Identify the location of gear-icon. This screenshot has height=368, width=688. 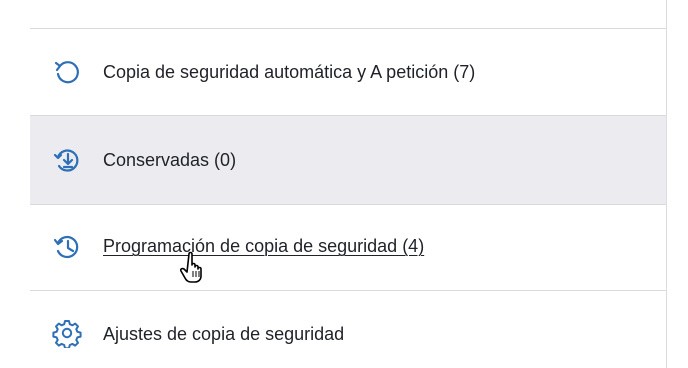
(67, 333).